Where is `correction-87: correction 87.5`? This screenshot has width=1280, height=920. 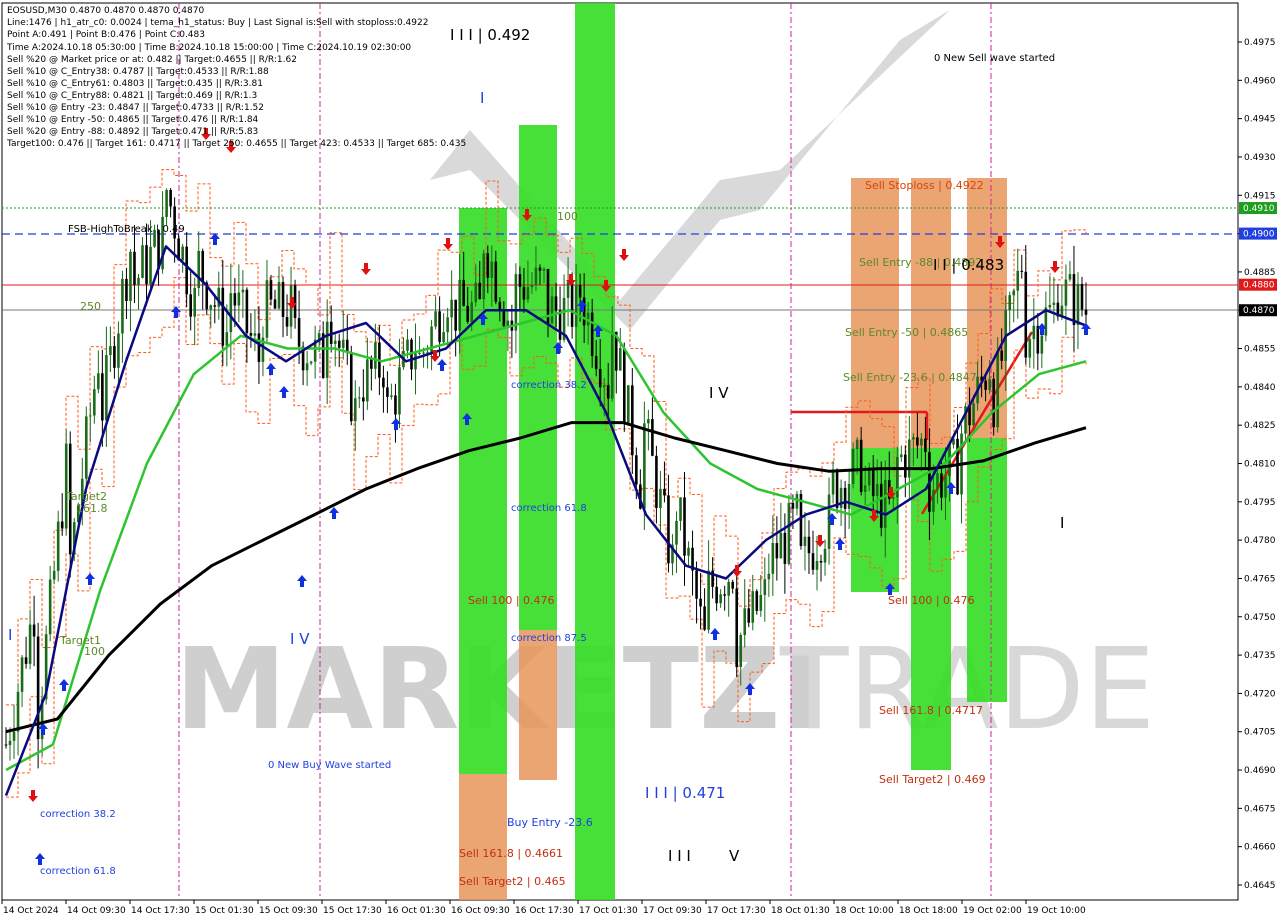 correction-87: correction 87.5 is located at coordinates (549, 638).